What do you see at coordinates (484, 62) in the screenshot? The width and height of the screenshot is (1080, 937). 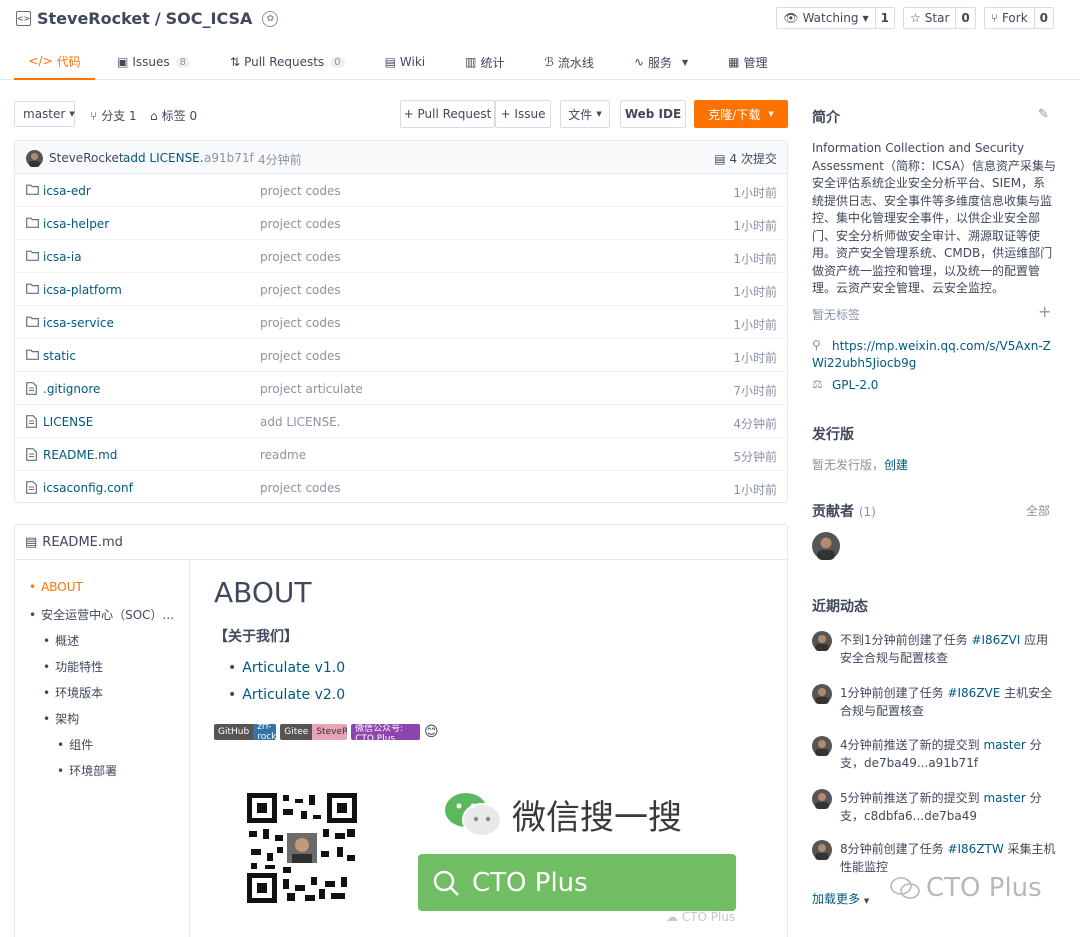 I see `tab-stats: ▥ 统计` at bounding box center [484, 62].